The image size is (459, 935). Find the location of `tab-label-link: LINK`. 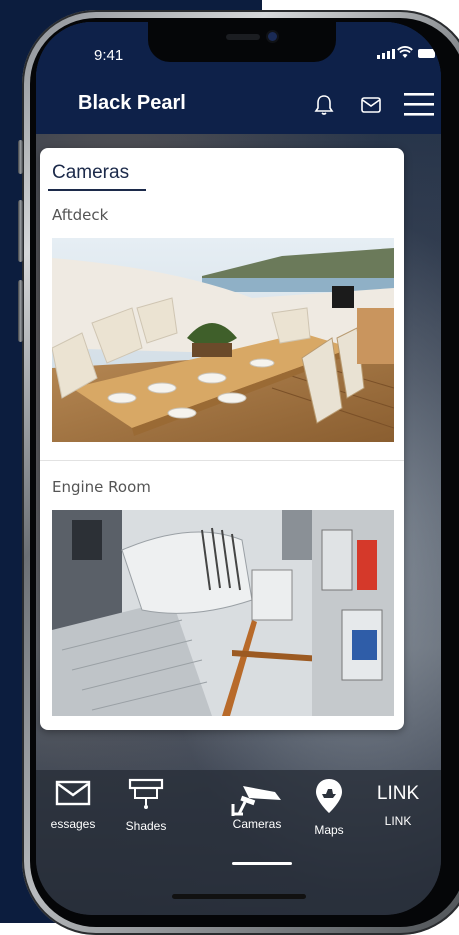

tab-label-link: LINK is located at coordinates (398, 821).